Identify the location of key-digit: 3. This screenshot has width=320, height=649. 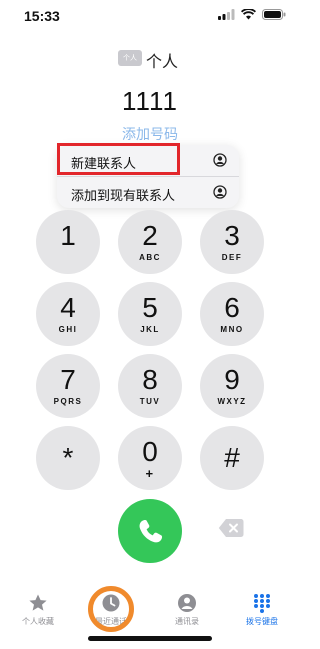
(232, 235).